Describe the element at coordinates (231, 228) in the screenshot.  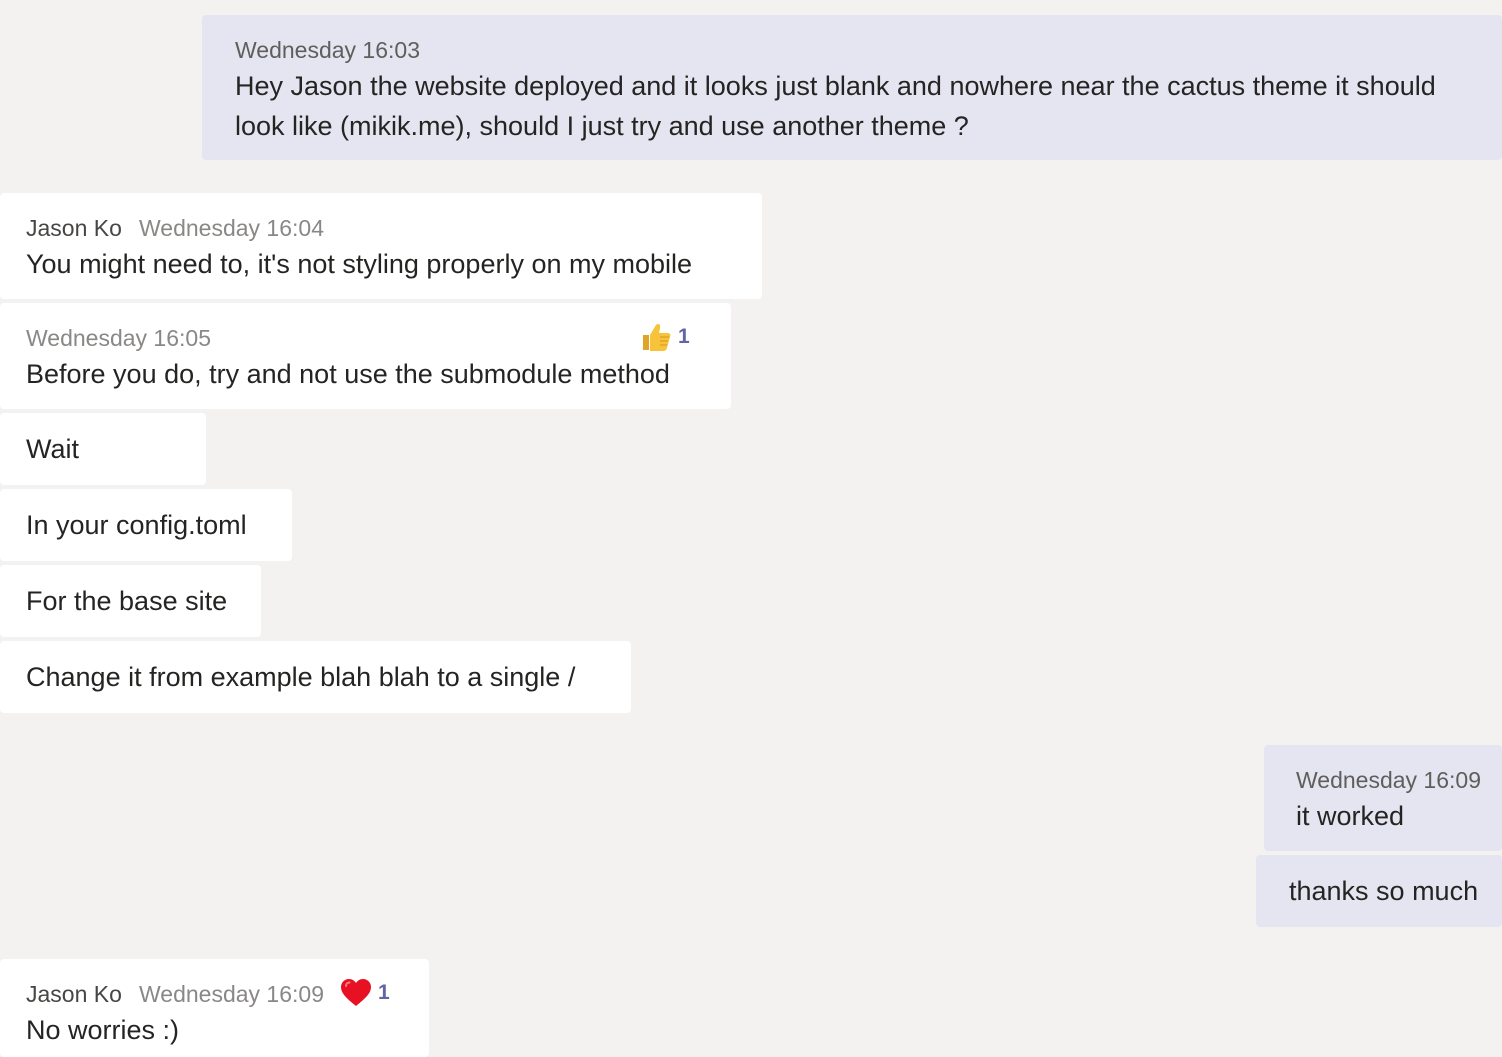
I see `message-timestamp: Wednesday 16:04` at that location.